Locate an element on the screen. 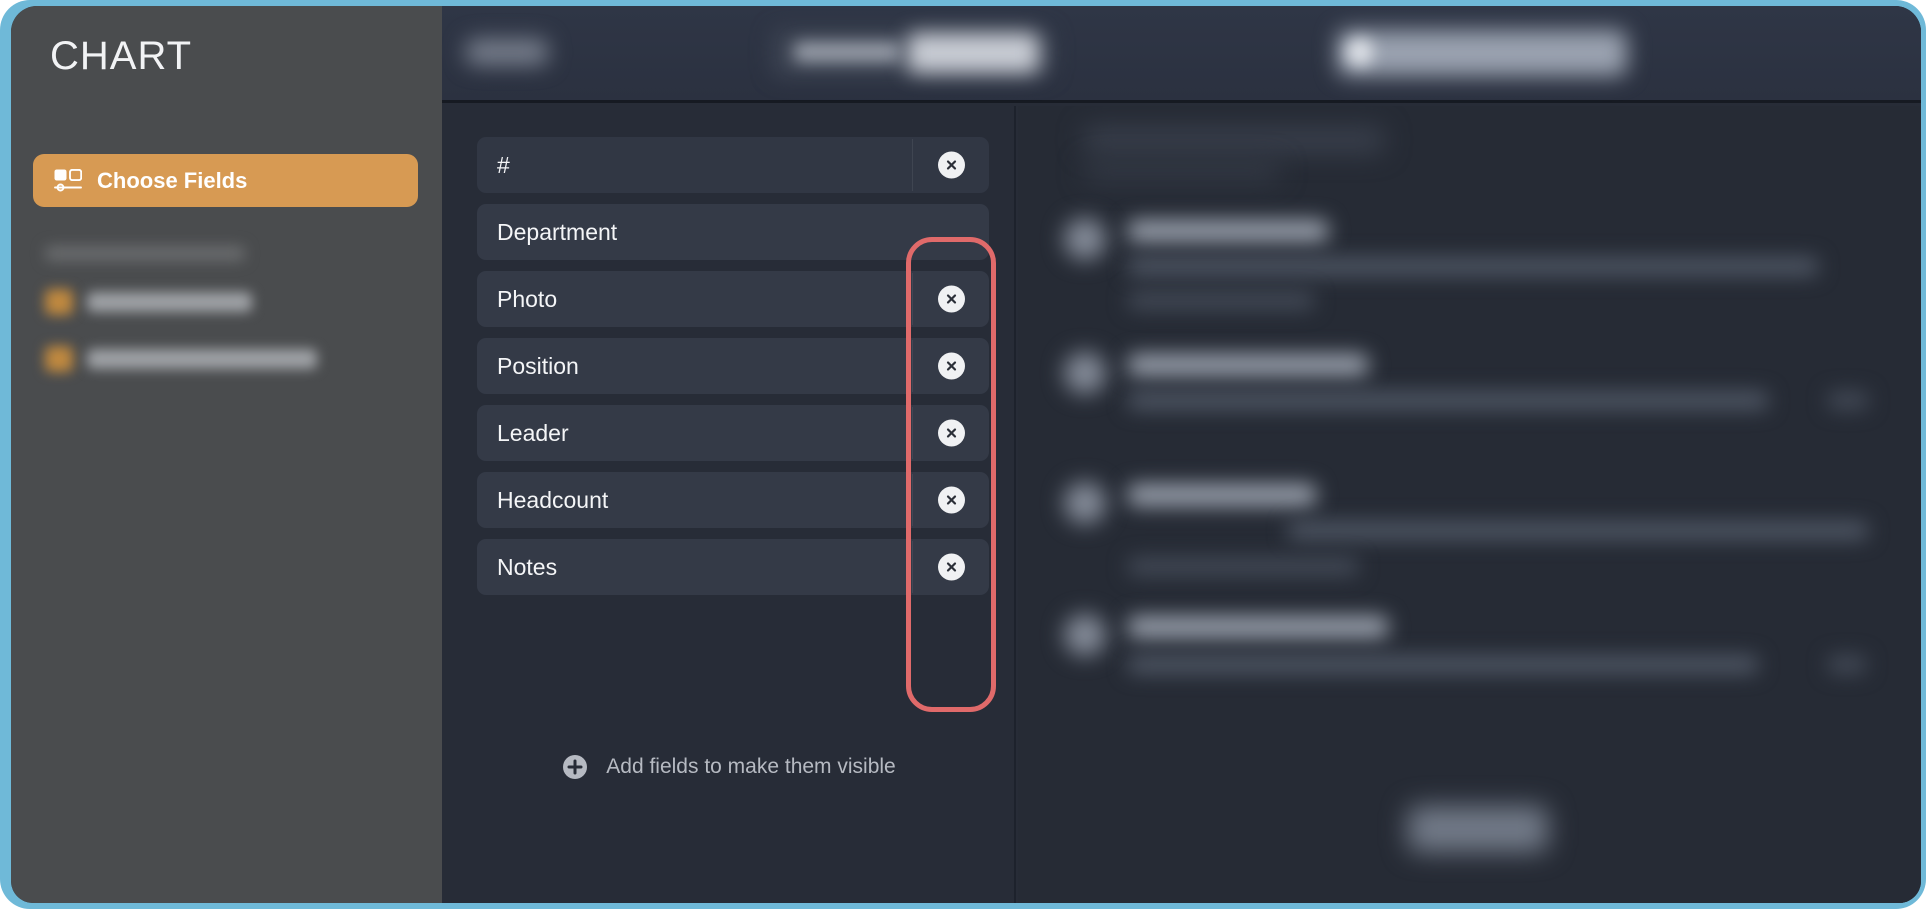 The width and height of the screenshot is (1926, 909). table-row: Photo is located at coordinates (733, 299).